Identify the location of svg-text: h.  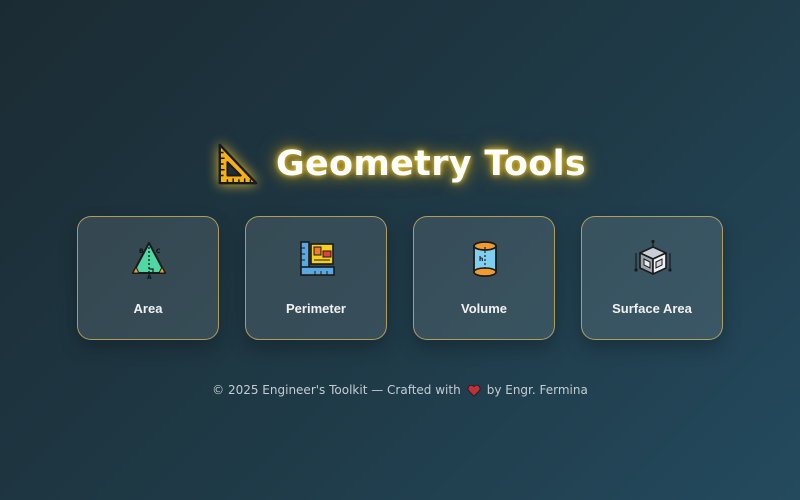
(481, 259).